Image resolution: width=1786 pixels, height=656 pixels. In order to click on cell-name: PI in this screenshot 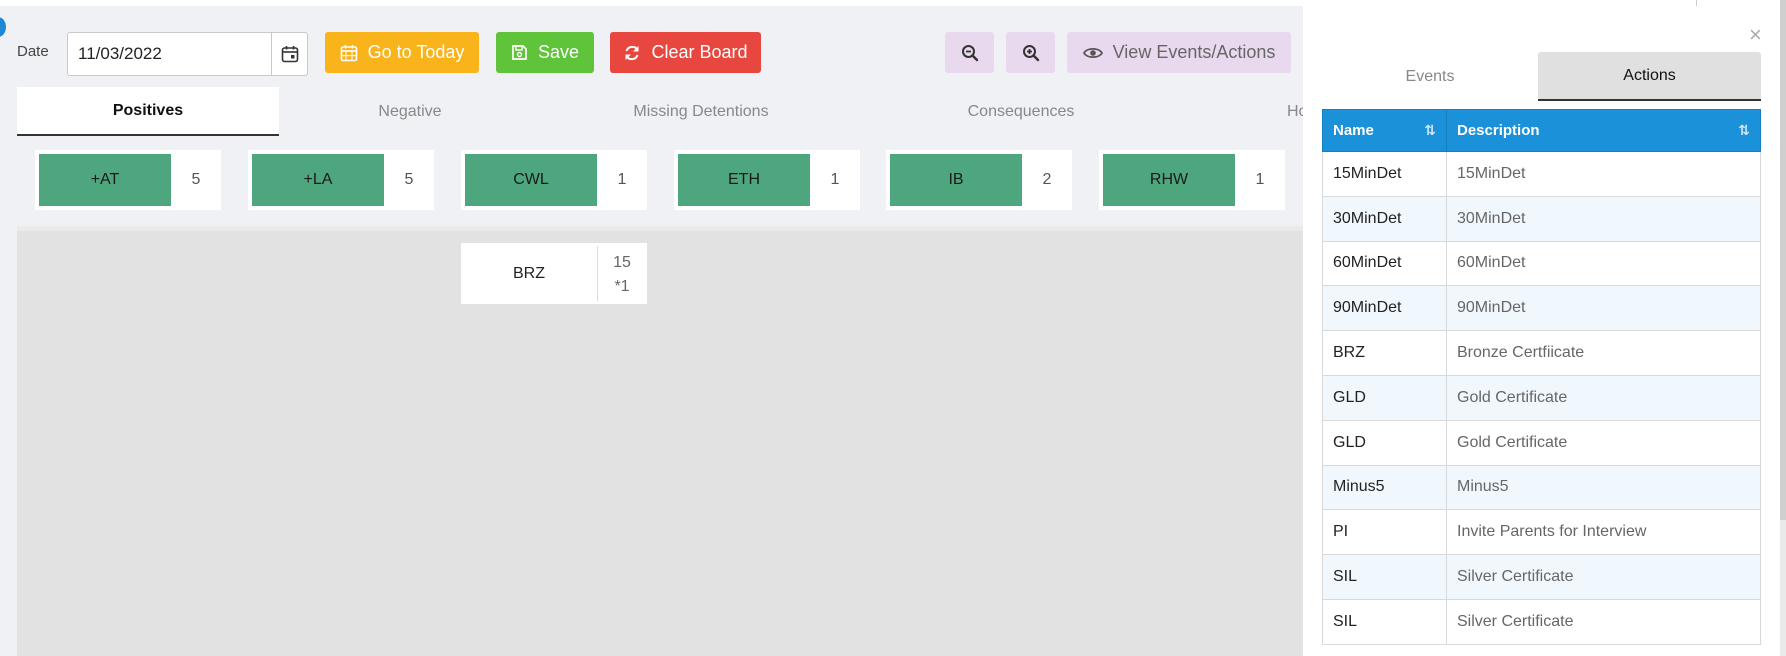, I will do `click(1384, 532)`.